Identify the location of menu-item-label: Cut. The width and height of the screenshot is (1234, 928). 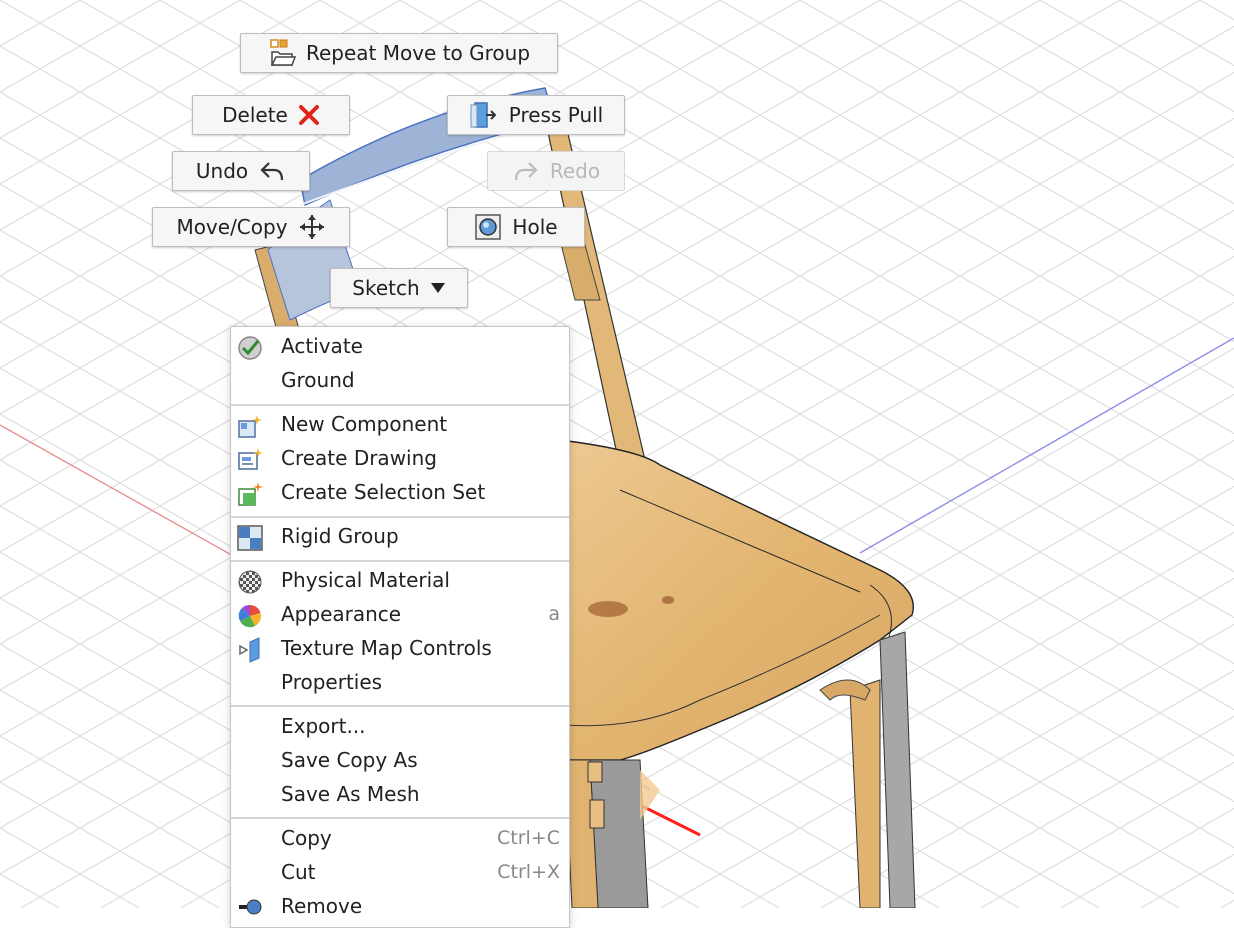
(298, 872).